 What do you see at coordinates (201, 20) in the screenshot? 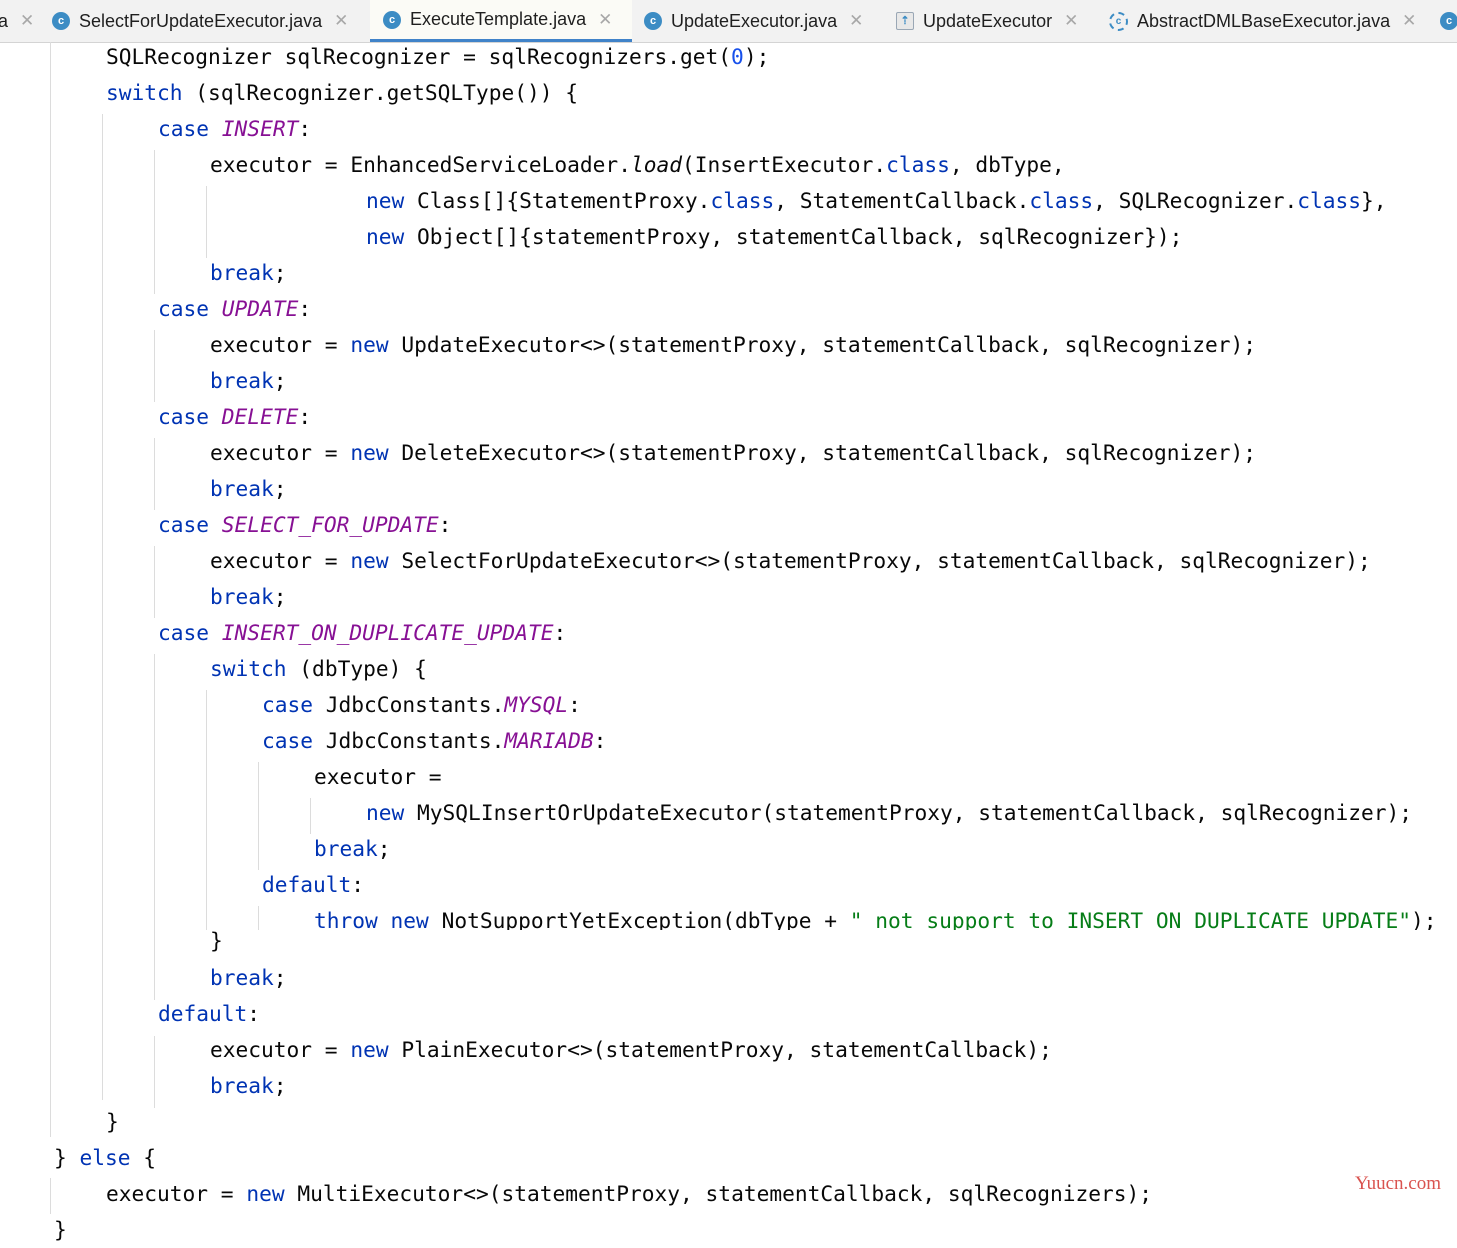
I see `tab-label: SelectForUpdateExecutor.java` at bounding box center [201, 20].